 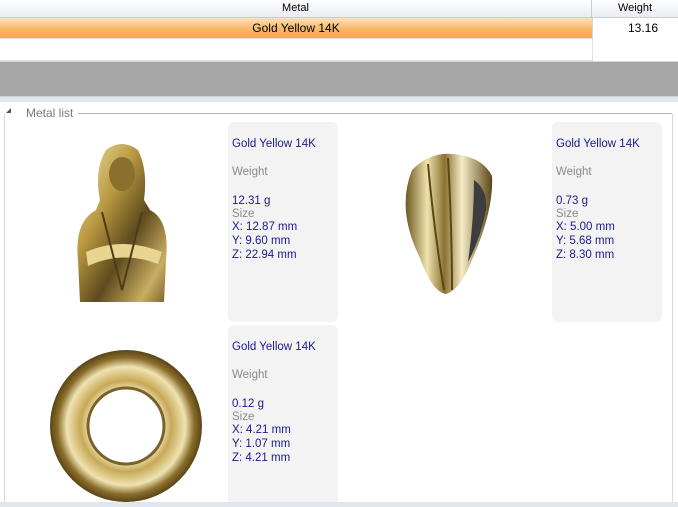 What do you see at coordinates (635, 28) in the screenshot?
I see `cell-weight: 13.16` at bounding box center [635, 28].